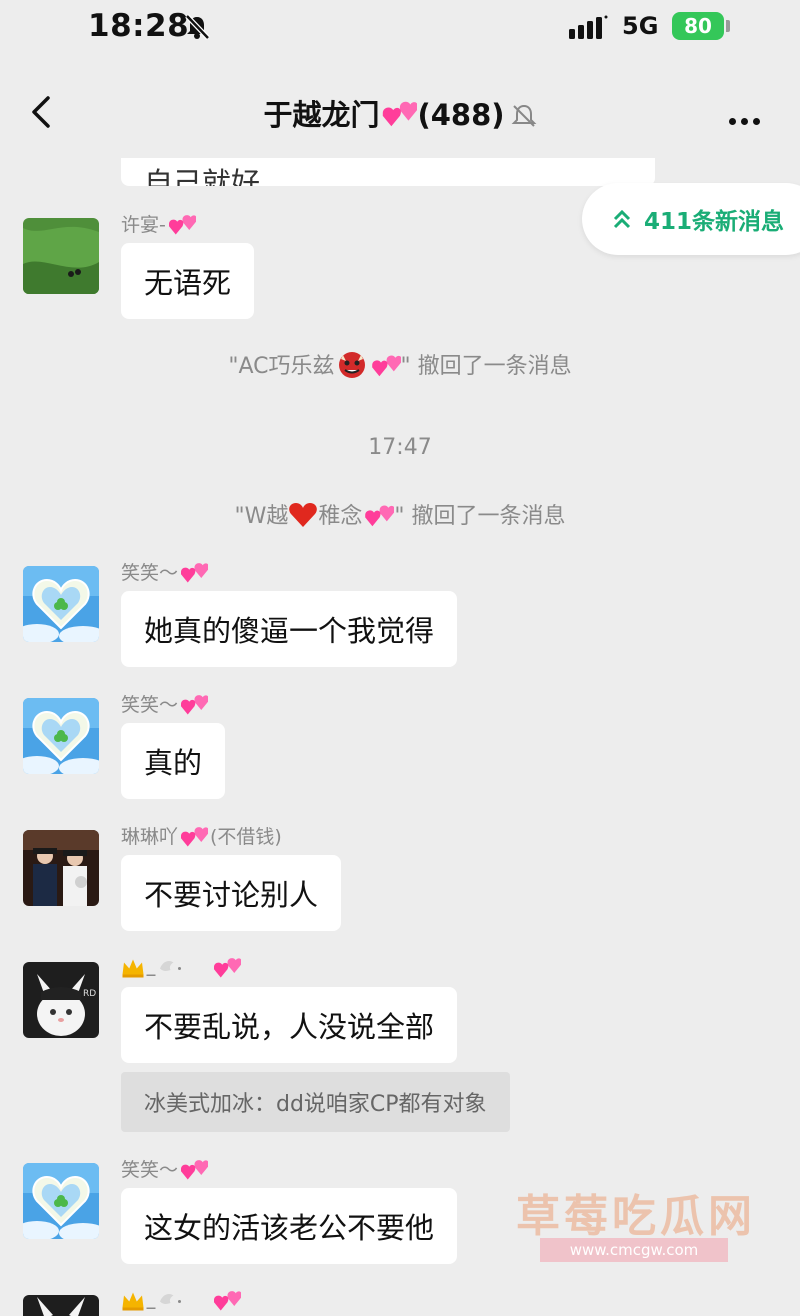 The width and height of the screenshot is (800, 1316). I want to click on sender-name: 琳琳吖 (不借钱), so click(201, 835).